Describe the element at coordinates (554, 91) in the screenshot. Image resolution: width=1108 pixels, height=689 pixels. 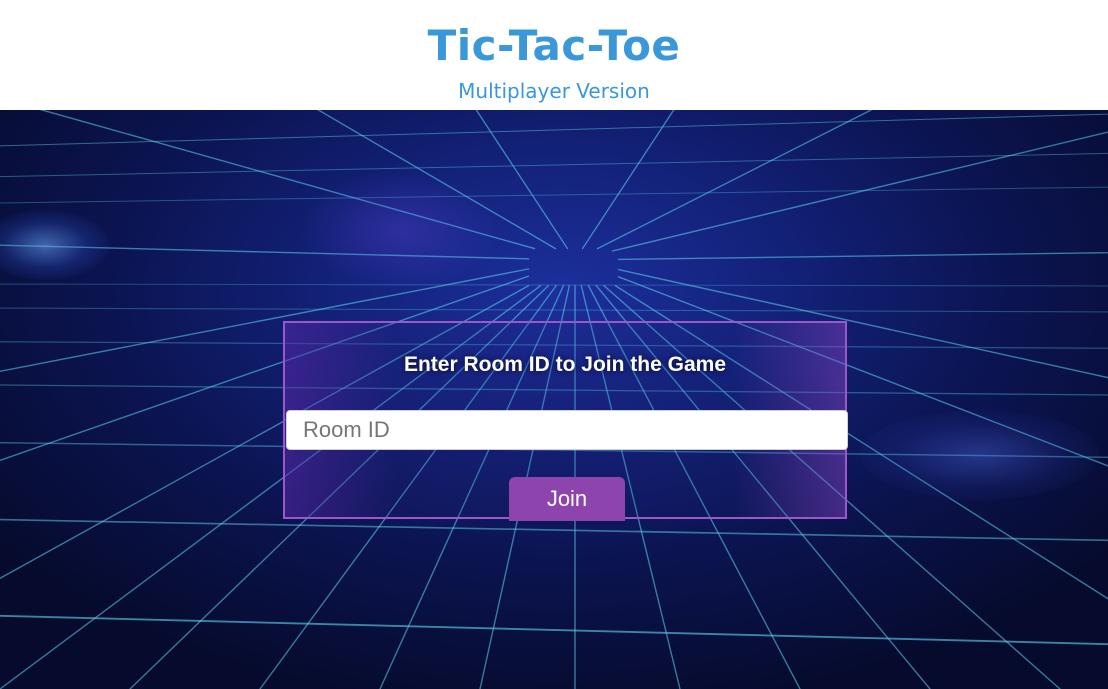
I see `page-subtitle: Multiplayer Version` at that location.